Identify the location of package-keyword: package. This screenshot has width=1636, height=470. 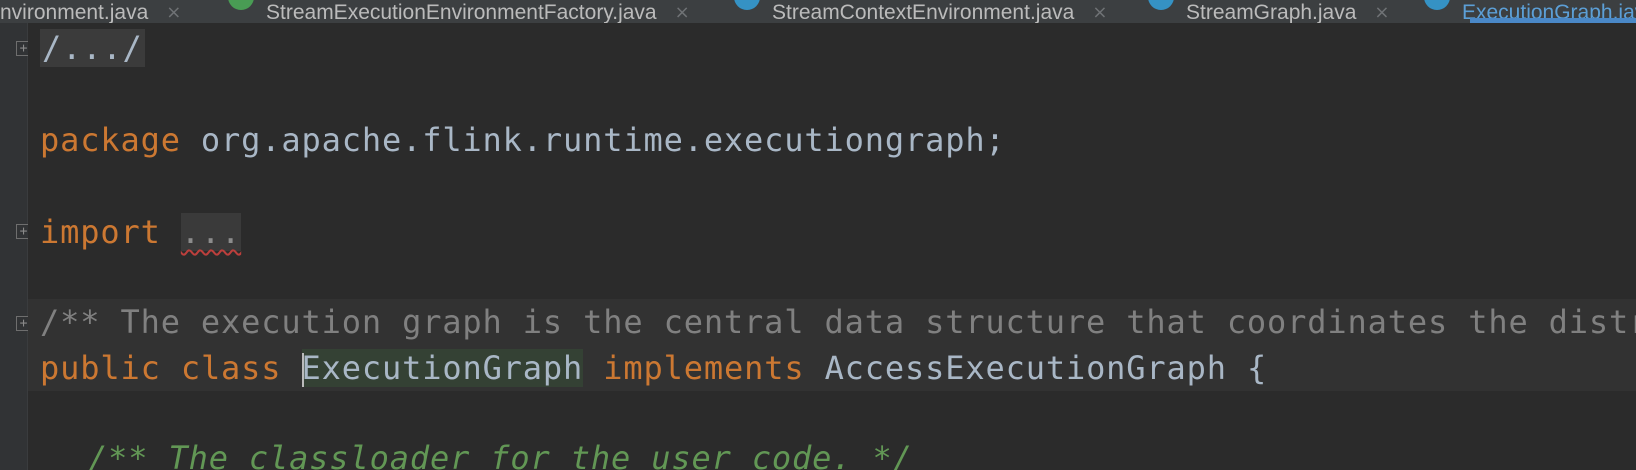
(110, 140).